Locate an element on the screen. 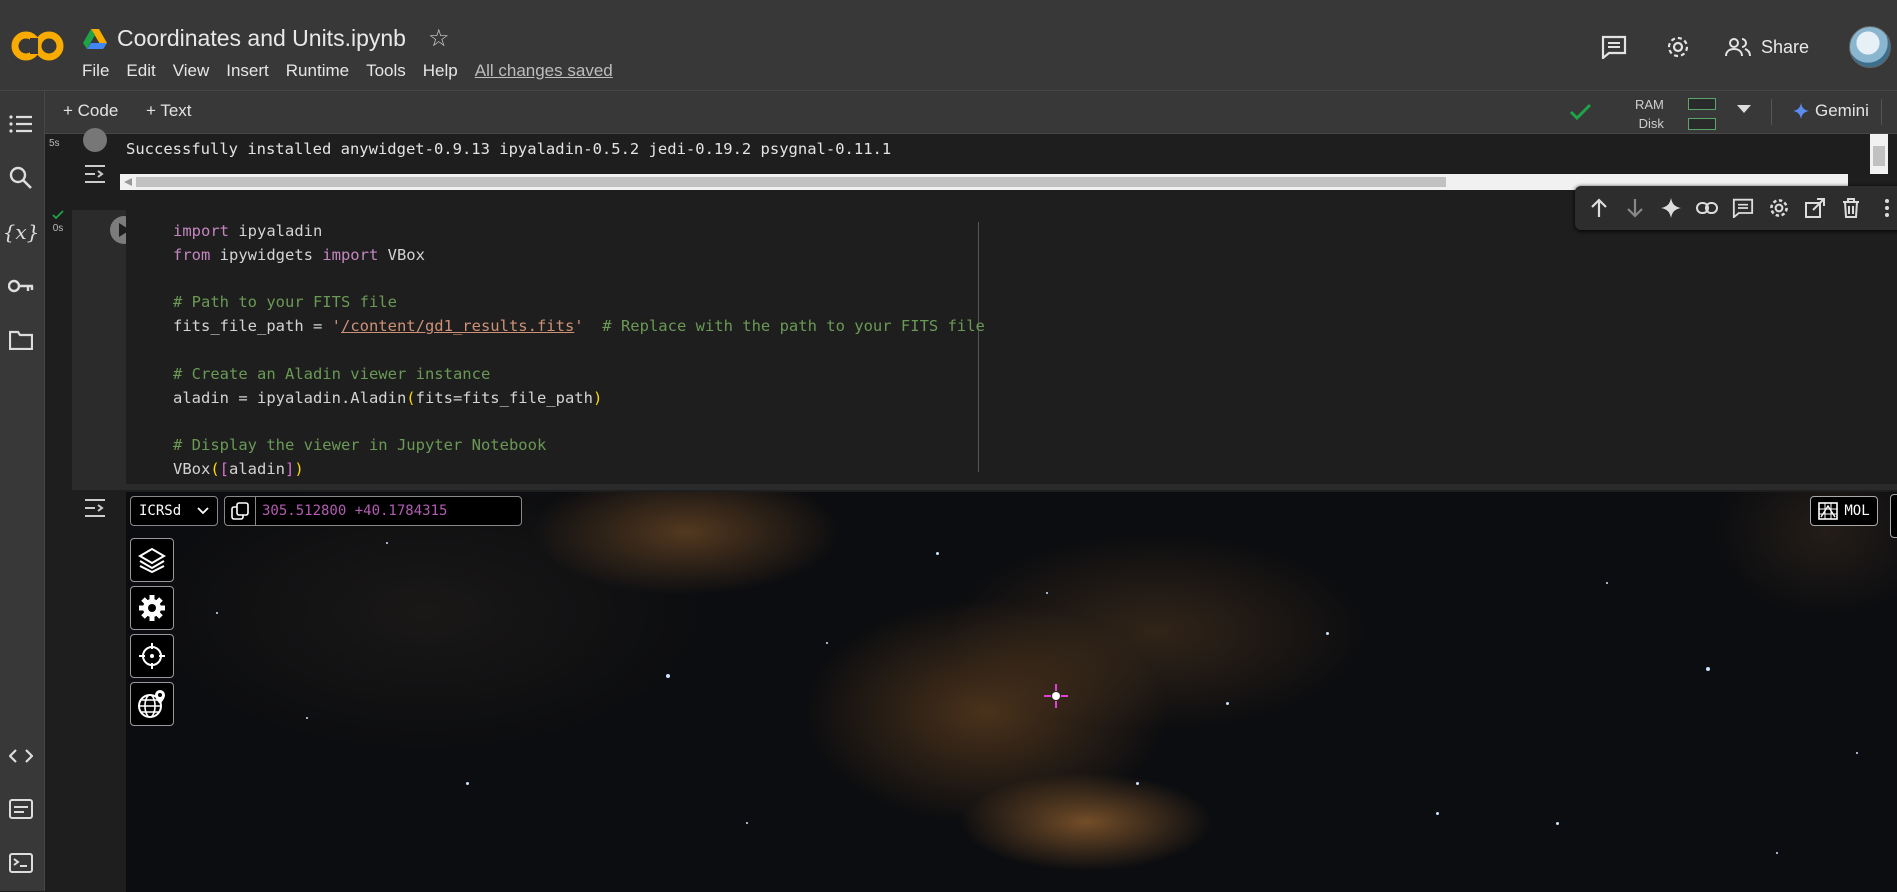 The height and width of the screenshot is (892, 1897). coordinate-controls: ICRSd 305.512800 +40.1784315 is located at coordinates (326, 511).